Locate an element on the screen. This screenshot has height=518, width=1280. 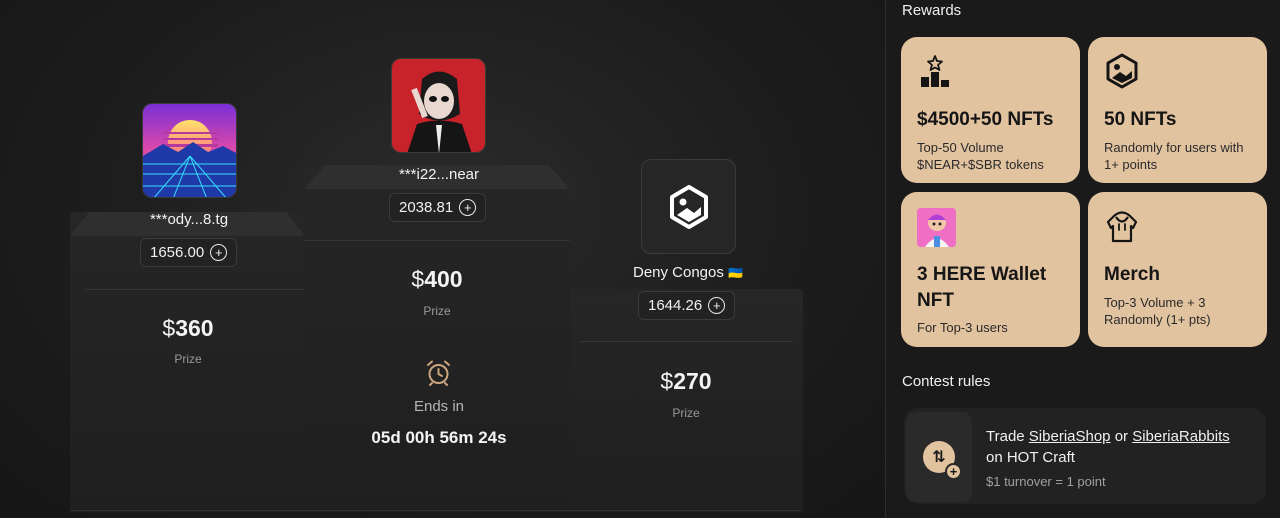
score-badge-first: 2038.81 + is located at coordinates (438, 207).